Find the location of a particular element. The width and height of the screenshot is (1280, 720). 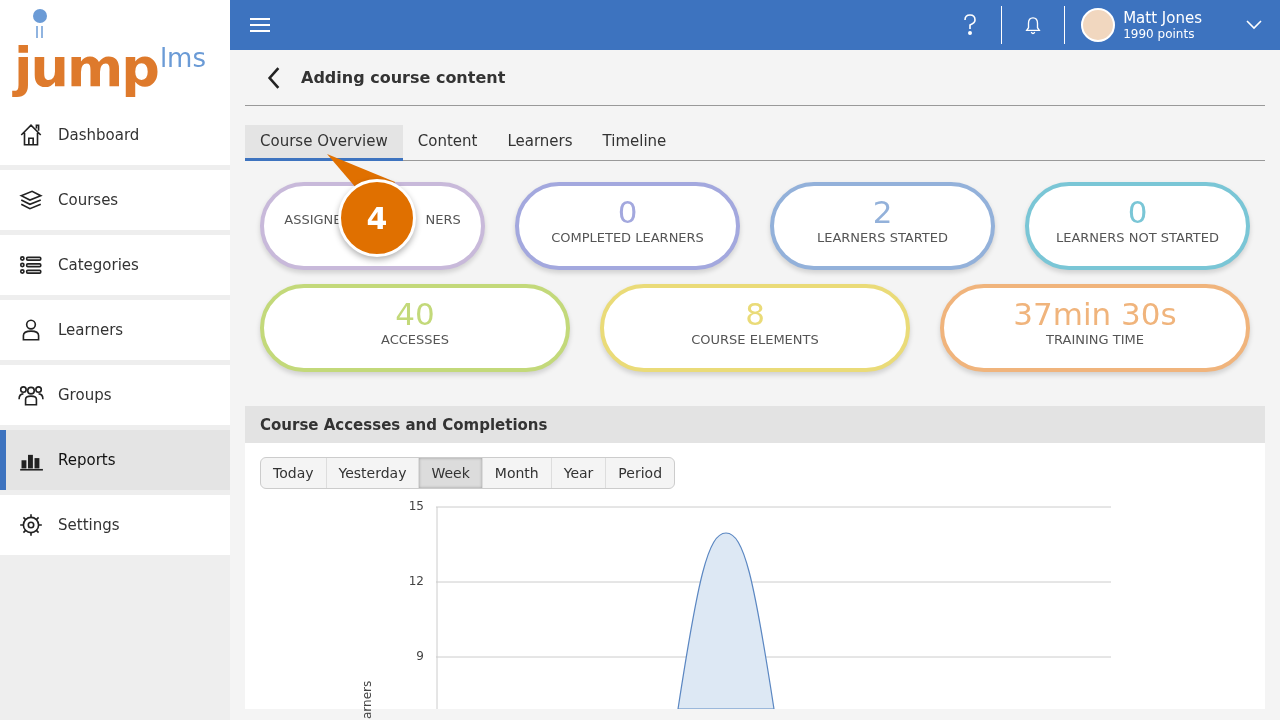

stat-label: COURSE ELEMENTS is located at coordinates (755, 339).